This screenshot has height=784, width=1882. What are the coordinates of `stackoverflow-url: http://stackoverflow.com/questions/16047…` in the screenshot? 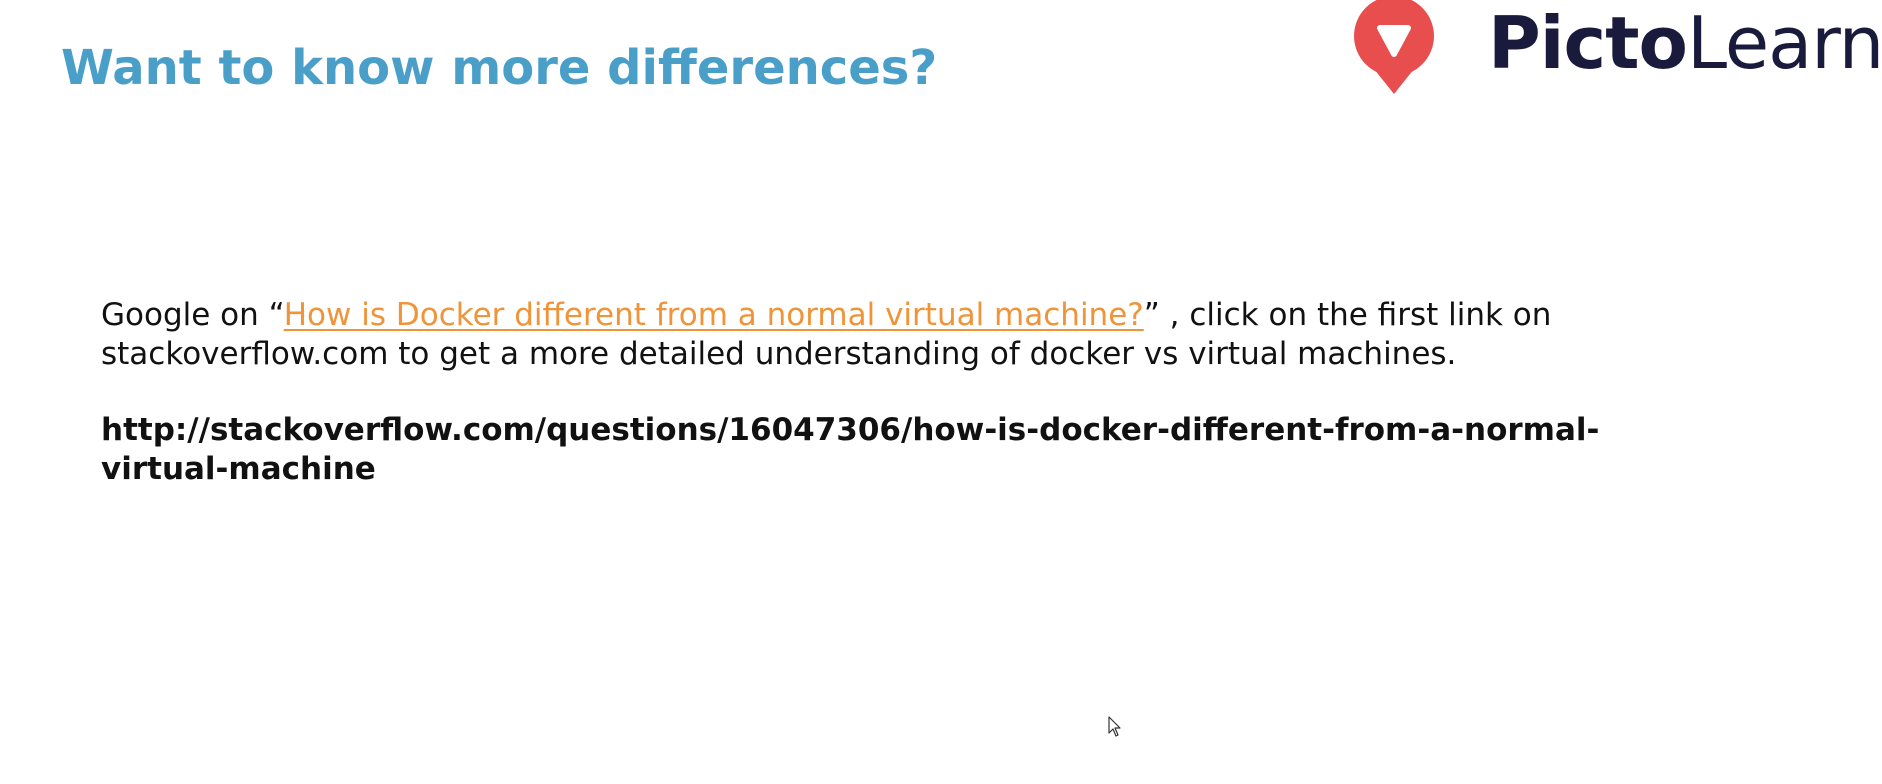 It's located at (961, 450).